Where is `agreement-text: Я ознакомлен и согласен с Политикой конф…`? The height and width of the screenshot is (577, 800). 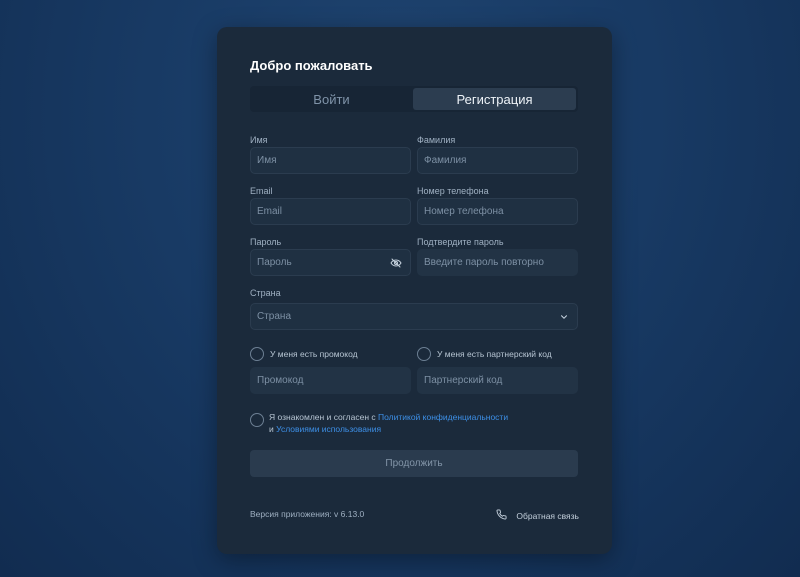 agreement-text: Я ознакомлен и согласен с Политикой конф… is located at coordinates (419, 423).